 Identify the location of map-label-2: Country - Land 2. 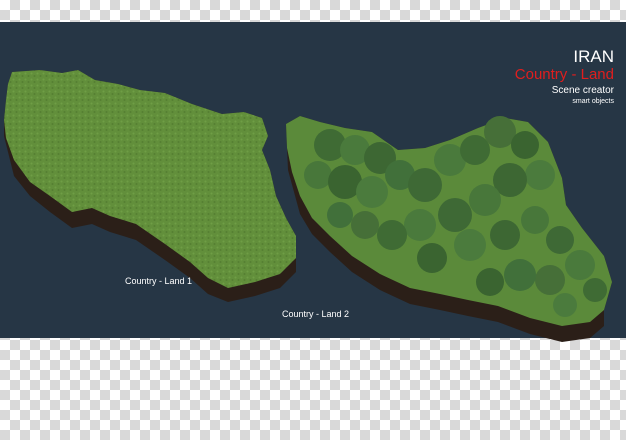
(316, 314).